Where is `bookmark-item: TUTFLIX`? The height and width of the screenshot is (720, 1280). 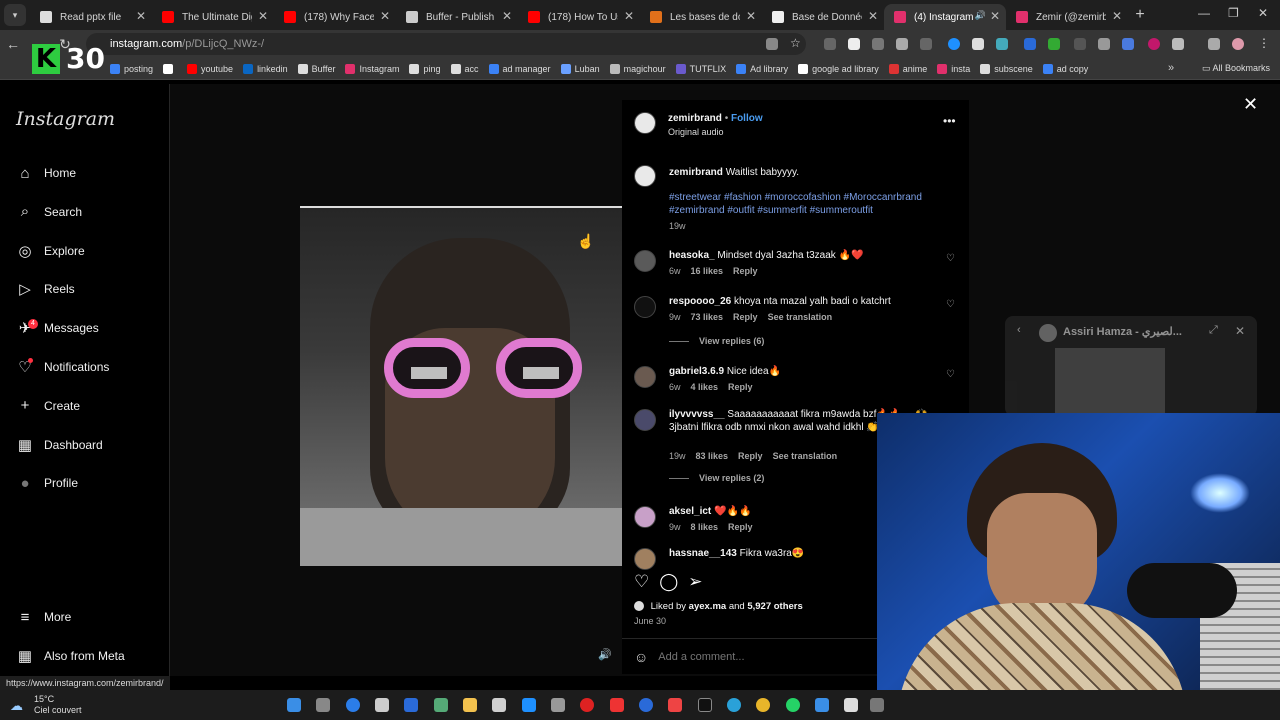 bookmark-item: TUTFLIX is located at coordinates (700, 68).